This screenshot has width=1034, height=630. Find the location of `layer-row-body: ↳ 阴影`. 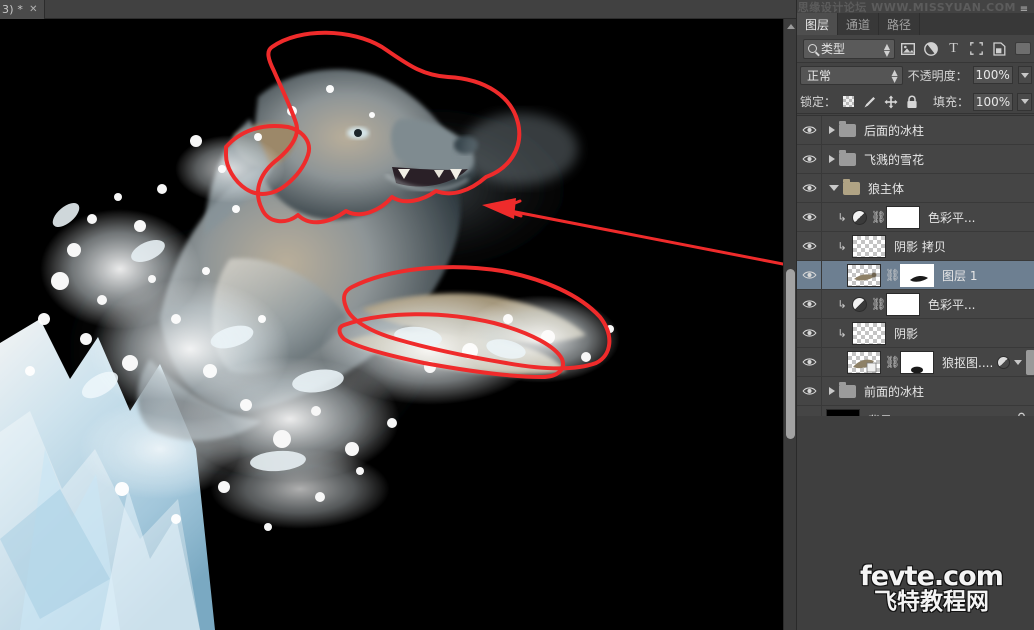

layer-row-body: ↳ 阴影 is located at coordinates (928, 333).